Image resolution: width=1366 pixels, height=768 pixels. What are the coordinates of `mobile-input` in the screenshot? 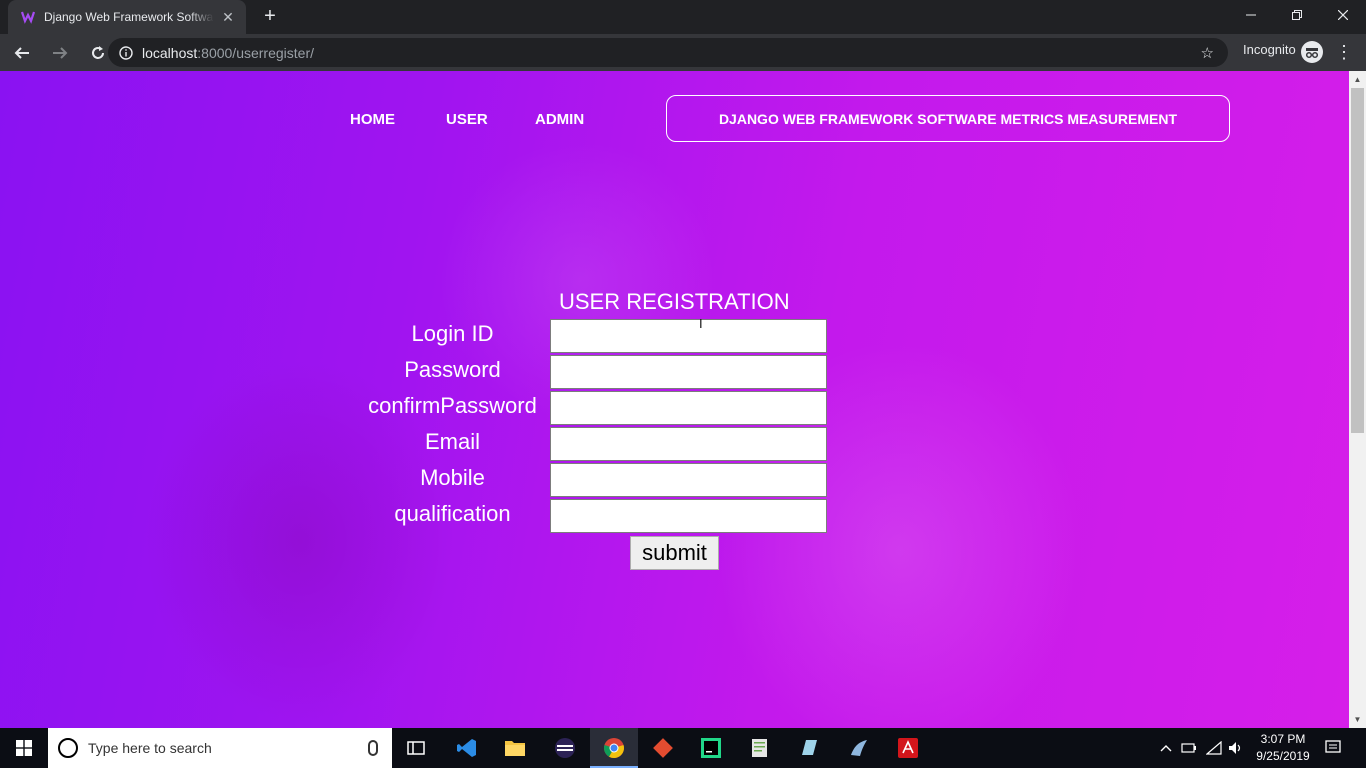 It's located at (688, 480).